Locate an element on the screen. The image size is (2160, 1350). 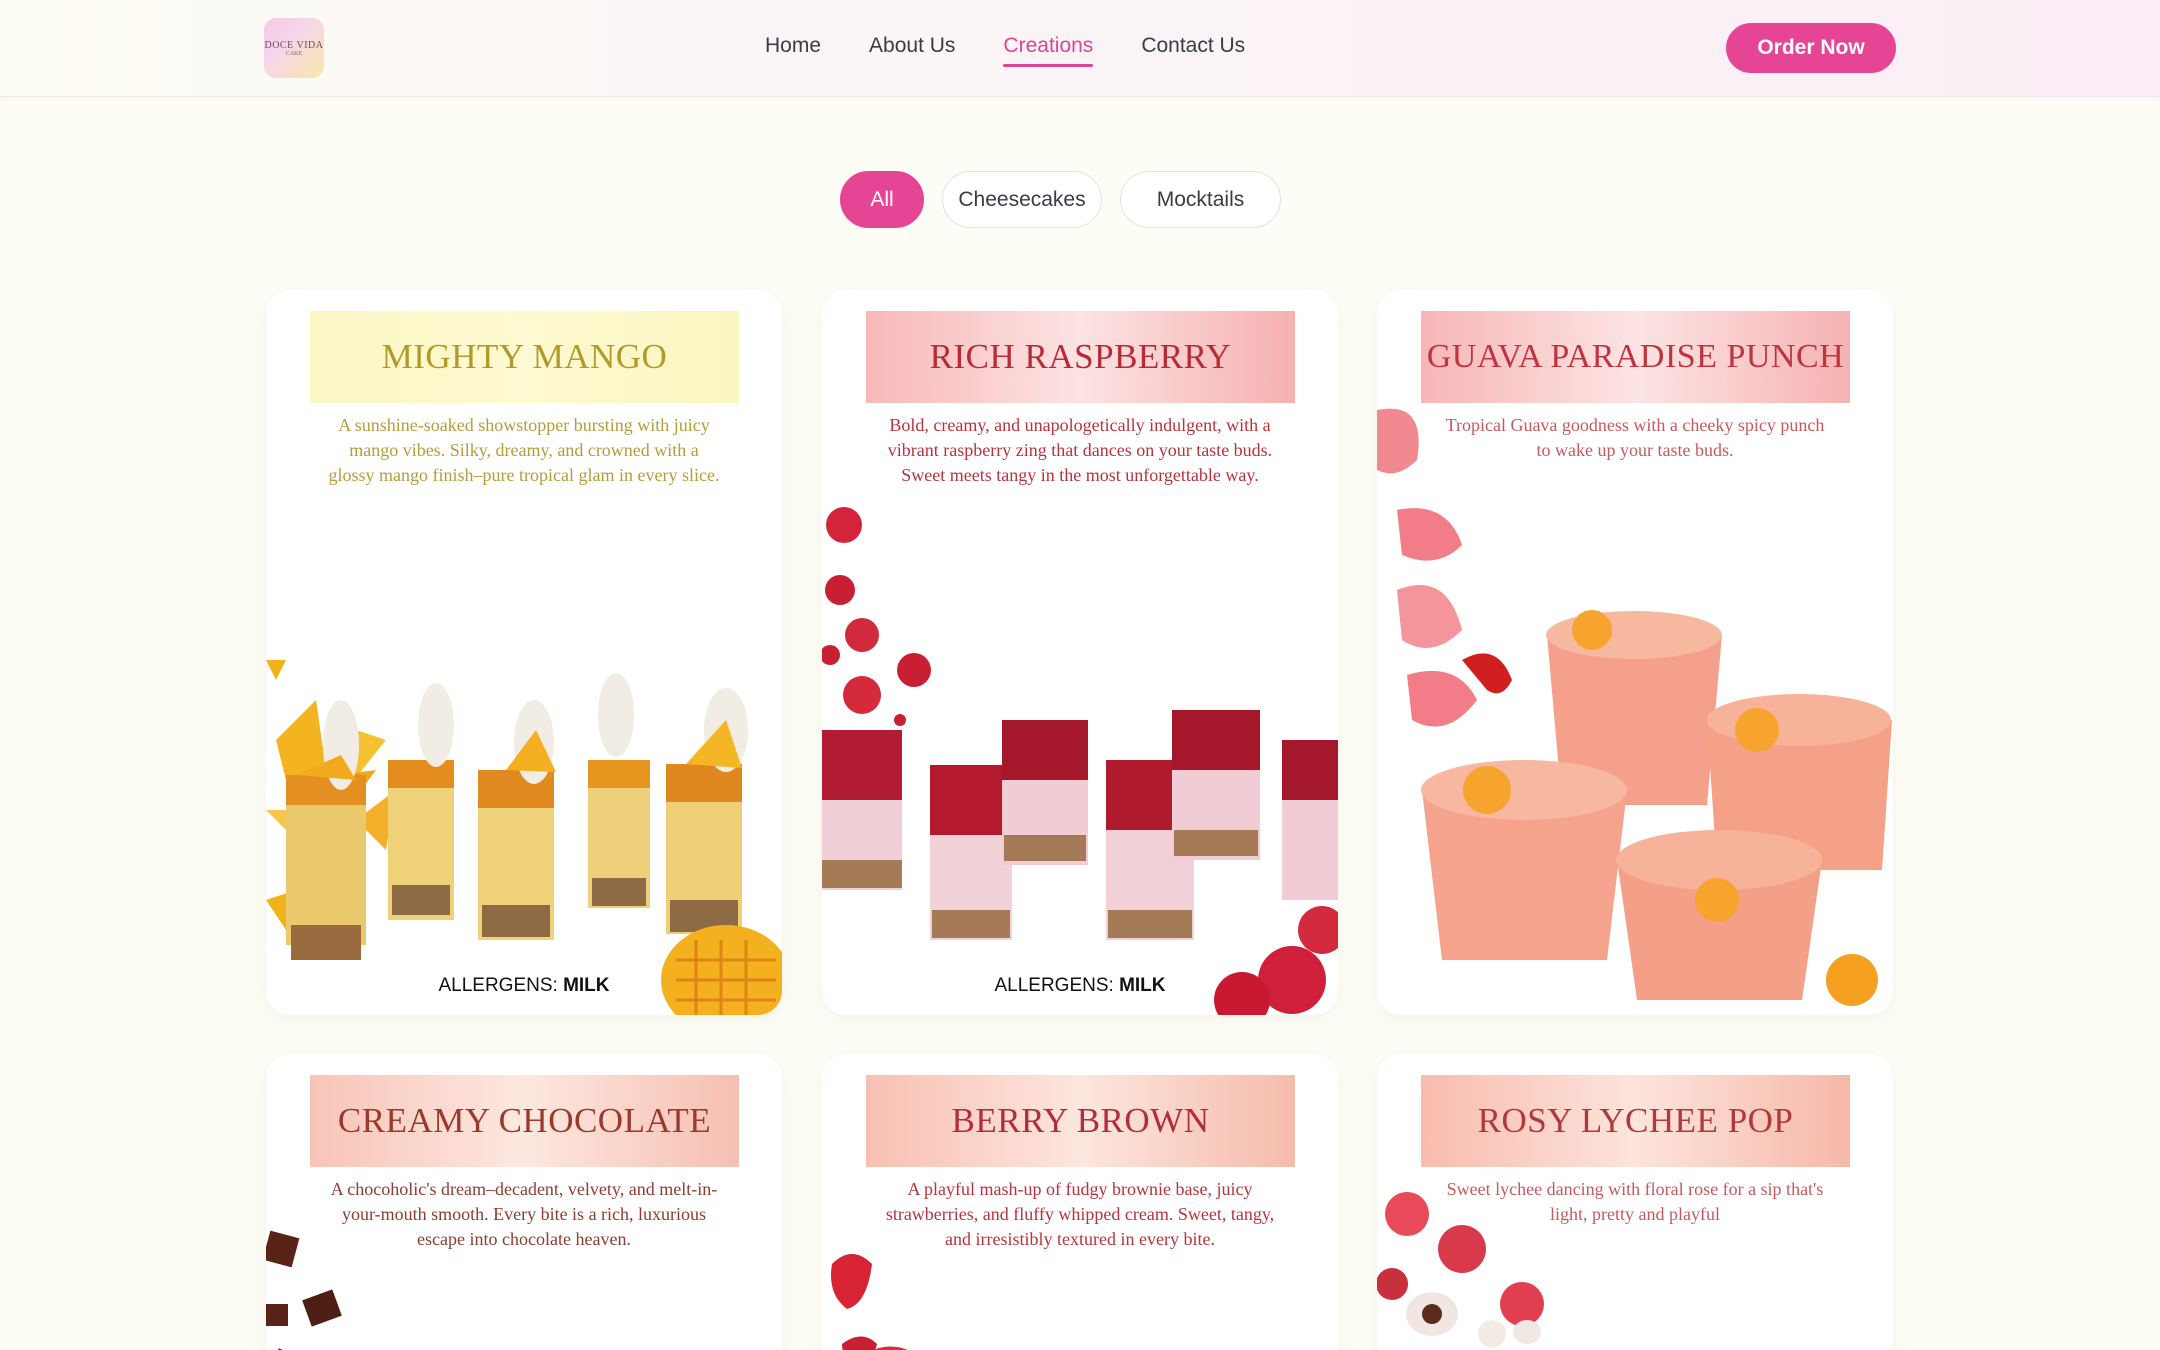
card-title: BERRY BROWN is located at coordinates (1080, 1121).